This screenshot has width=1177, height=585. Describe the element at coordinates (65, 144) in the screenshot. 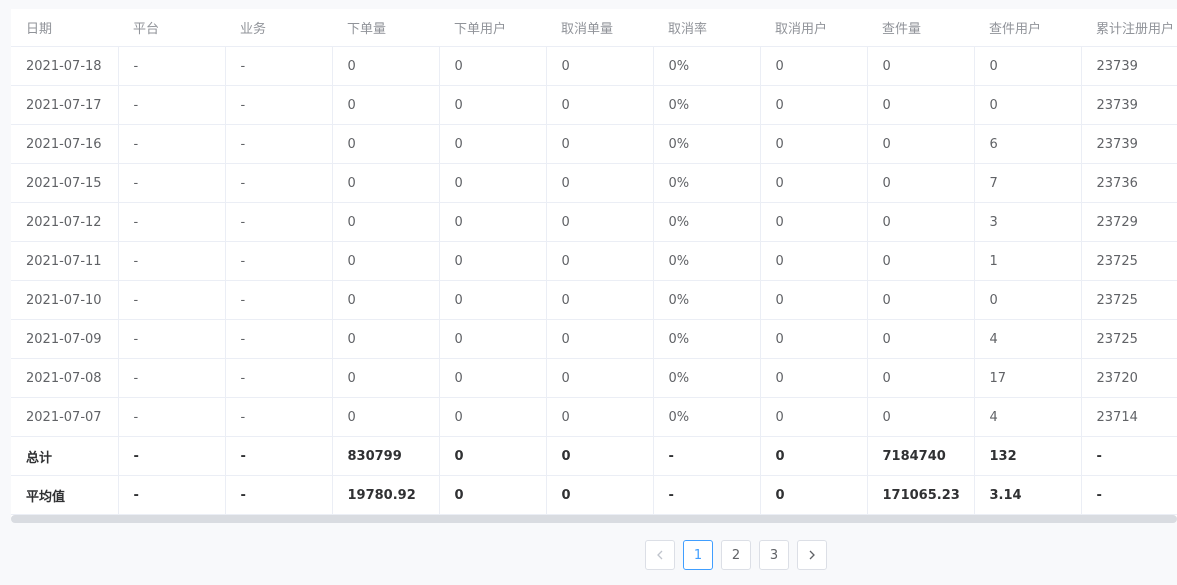

I see `table-cell: 2021-07-16` at that location.